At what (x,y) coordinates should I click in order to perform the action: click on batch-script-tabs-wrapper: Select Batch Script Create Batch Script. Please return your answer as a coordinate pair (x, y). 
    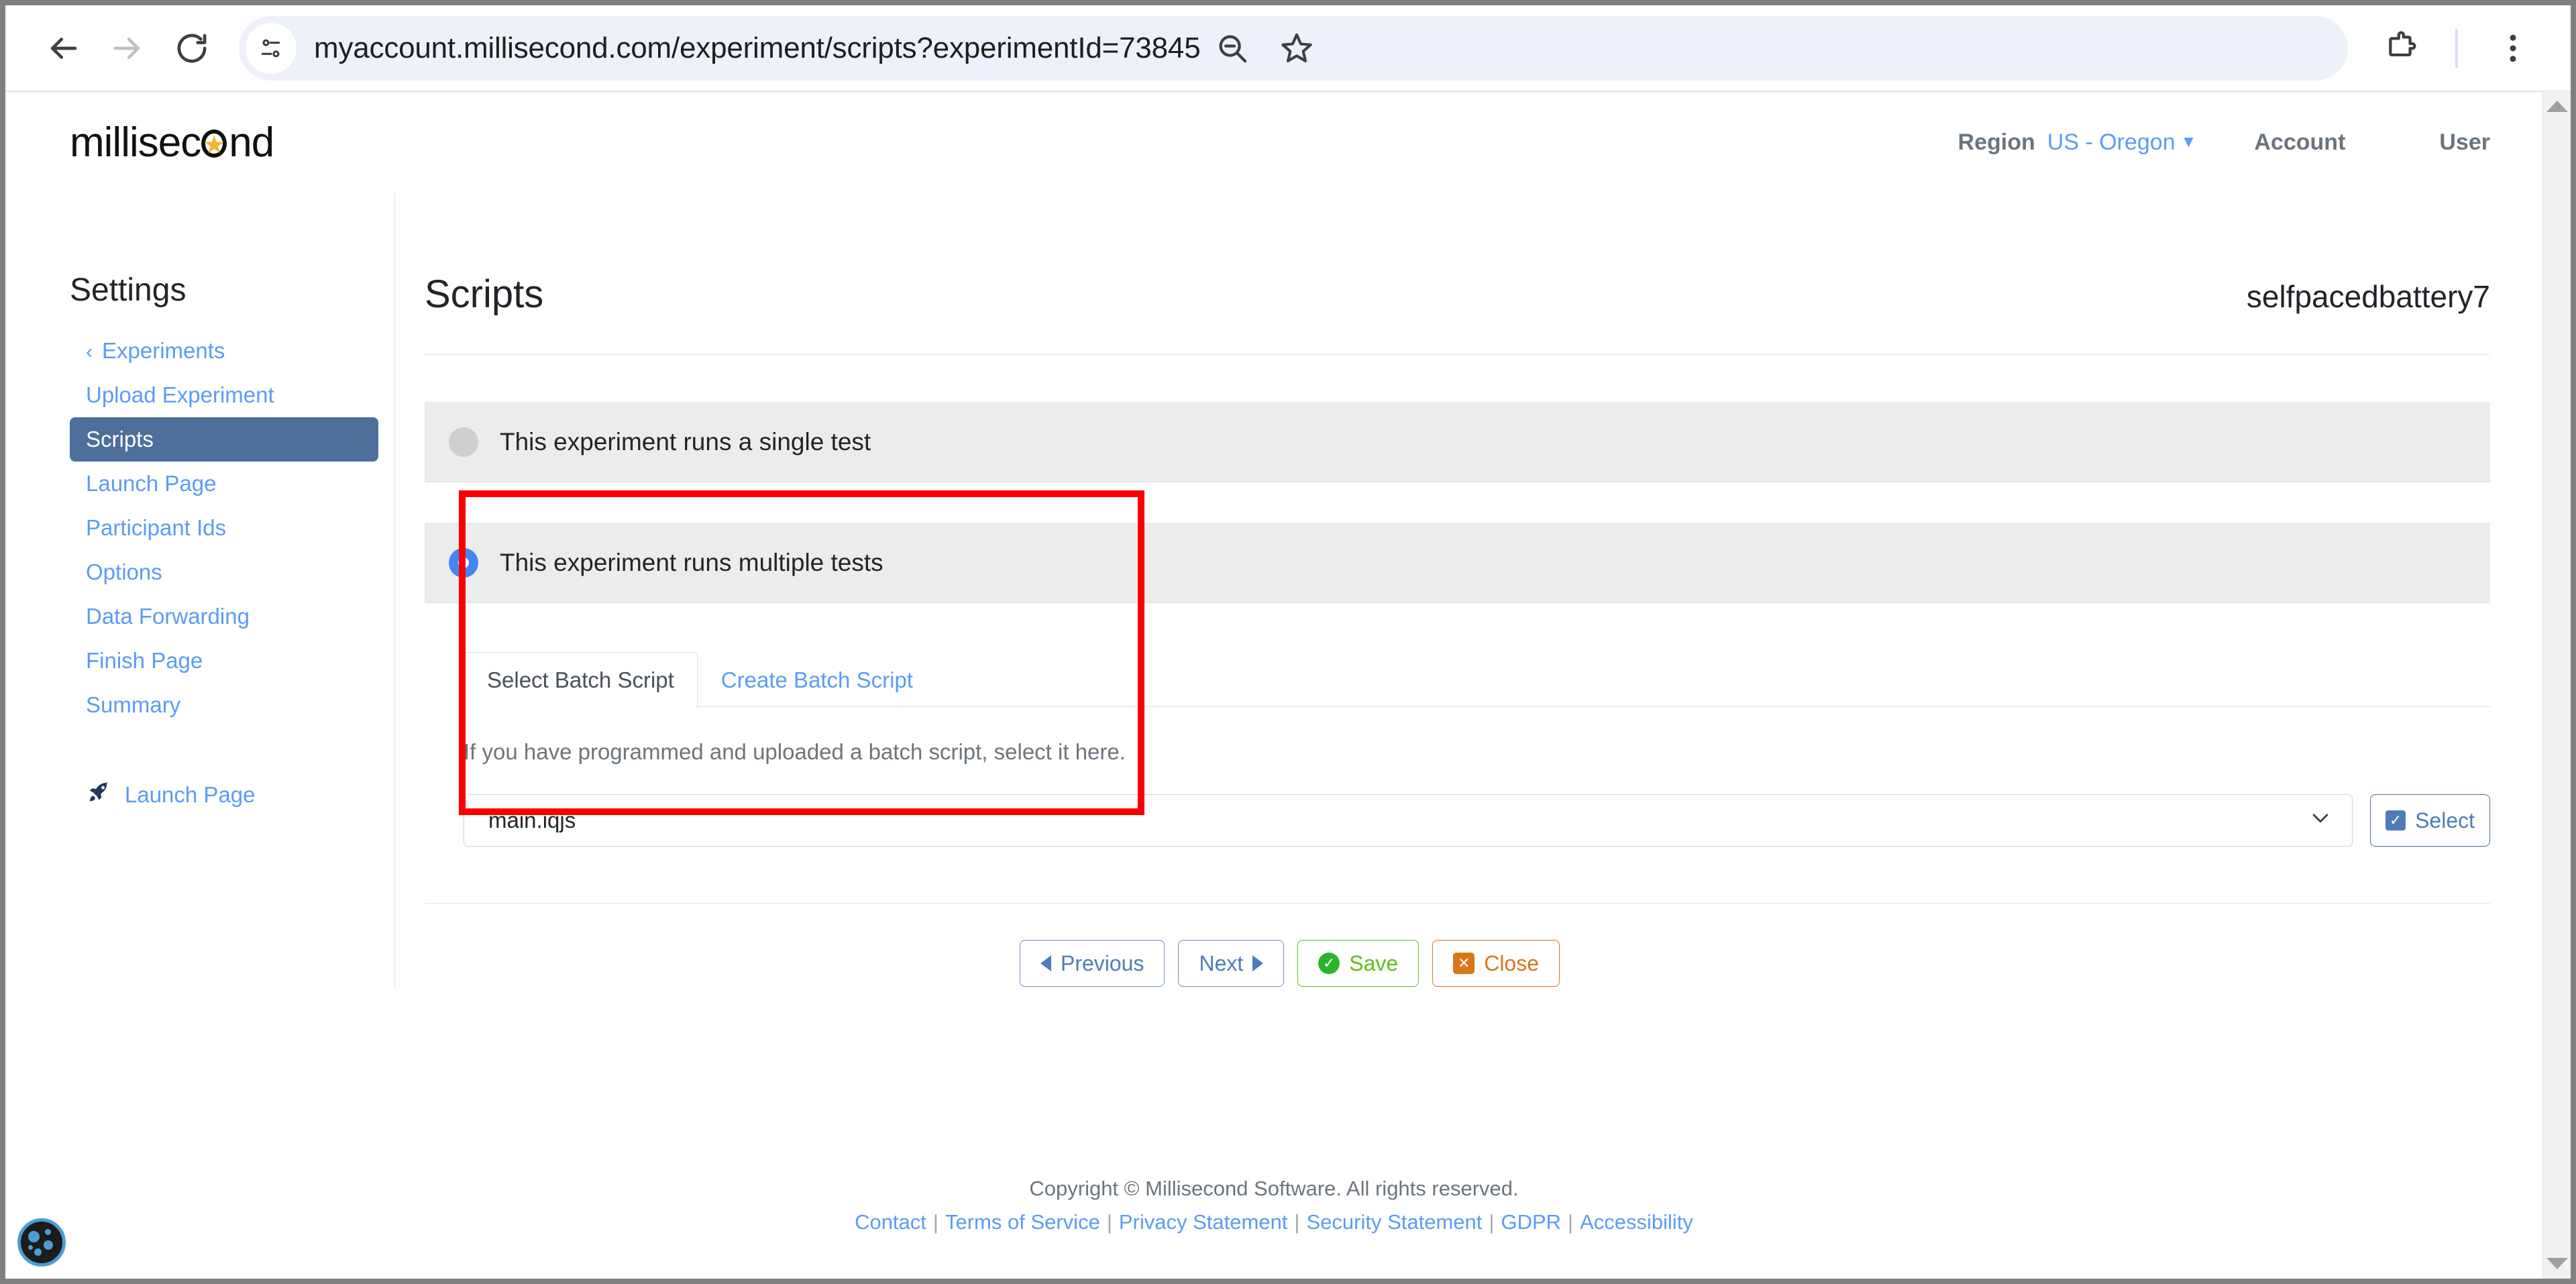
    Looking at the image, I should click on (1457, 655).